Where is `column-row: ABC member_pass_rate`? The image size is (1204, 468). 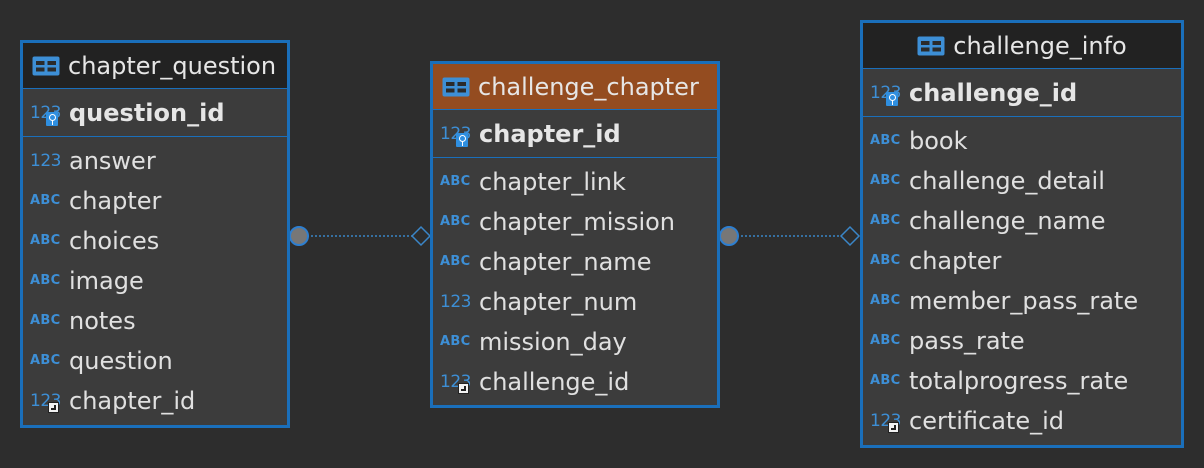 column-row: ABC member_pass_rate is located at coordinates (1022, 301).